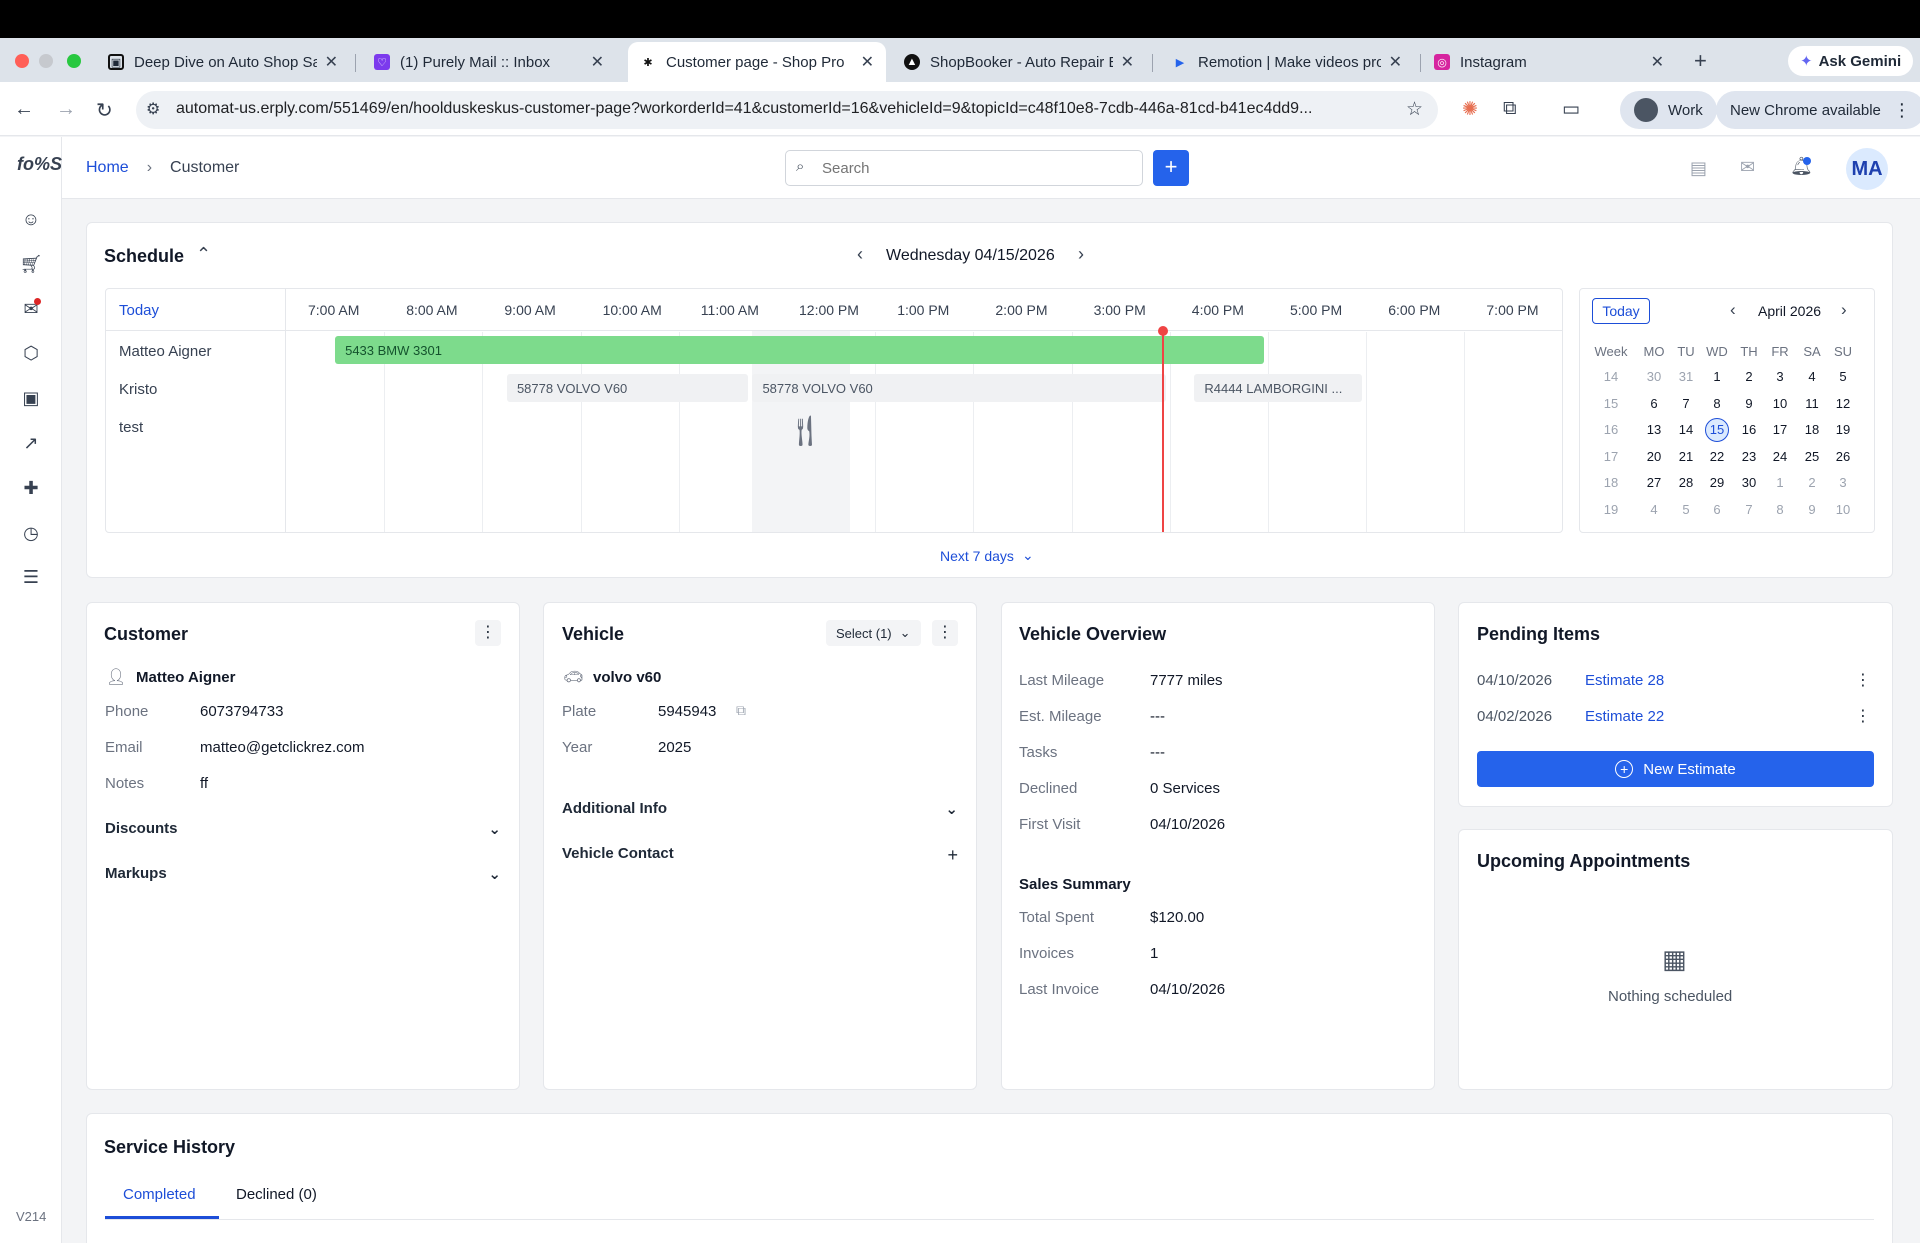 The image size is (1920, 1243). Describe the element at coordinates (31, 443) in the screenshot. I see `sidebar-chart-icon: ↗` at that location.